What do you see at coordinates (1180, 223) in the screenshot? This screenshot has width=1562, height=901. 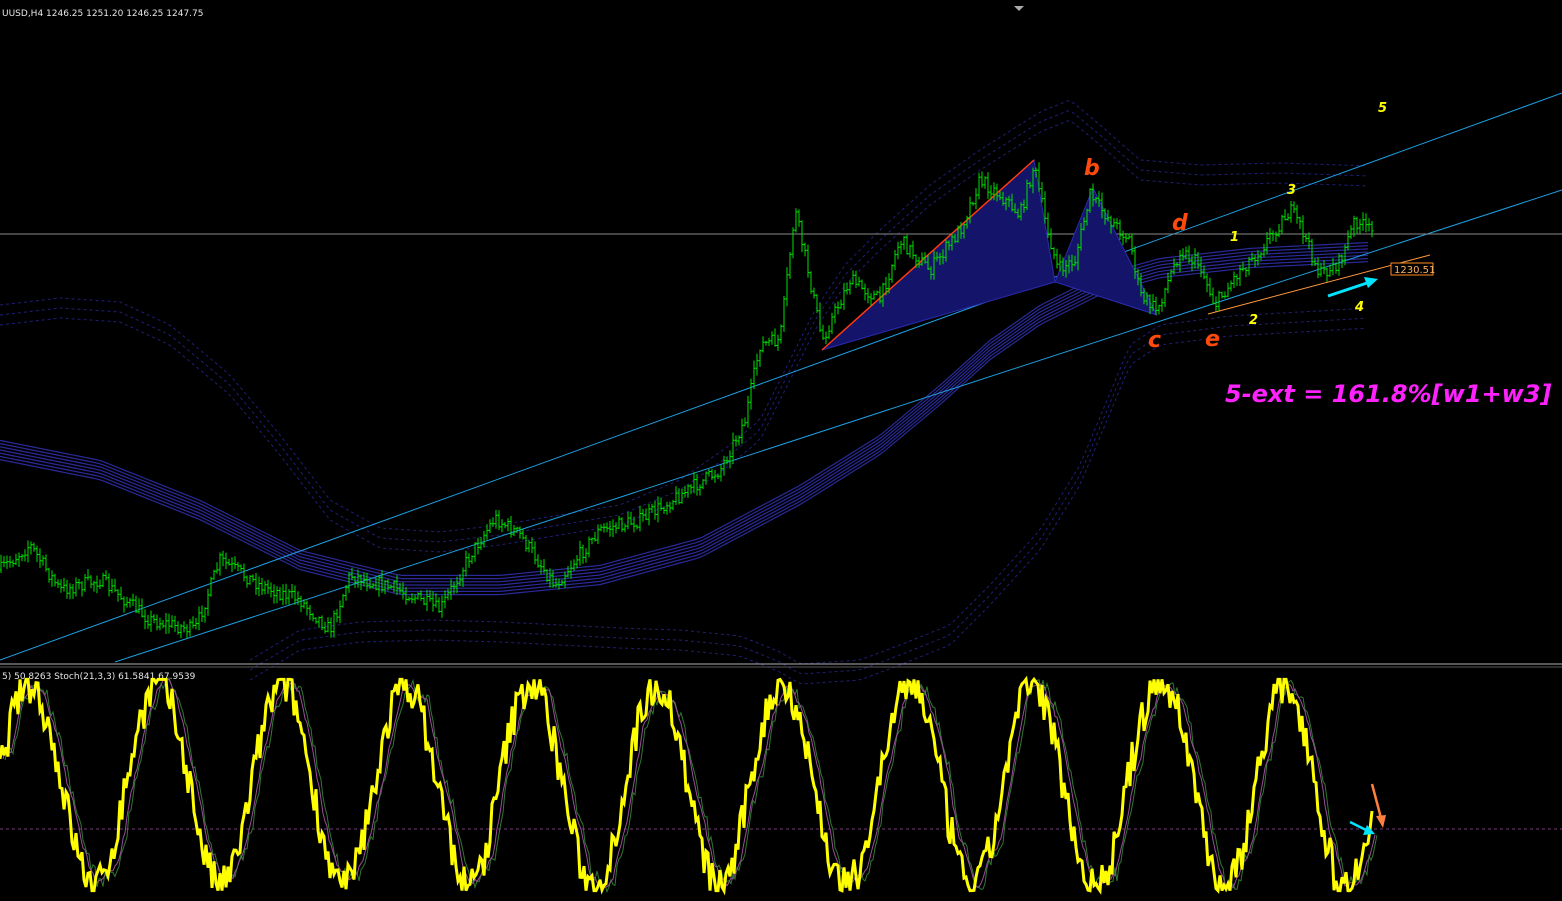 I see `wave-label-d: d` at bounding box center [1180, 223].